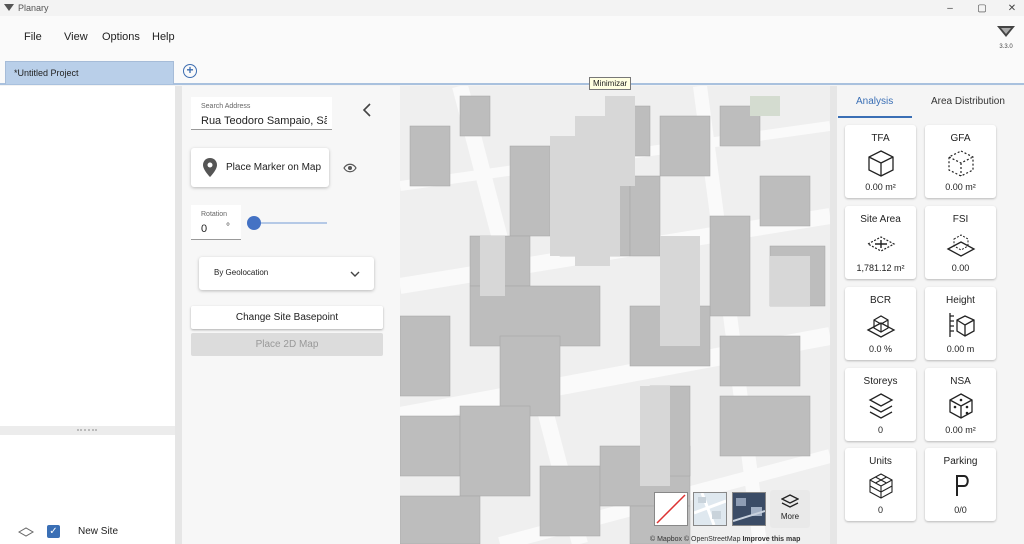 The height and width of the screenshot is (544, 1024). I want to click on close-button: ✕, so click(1012, 8).